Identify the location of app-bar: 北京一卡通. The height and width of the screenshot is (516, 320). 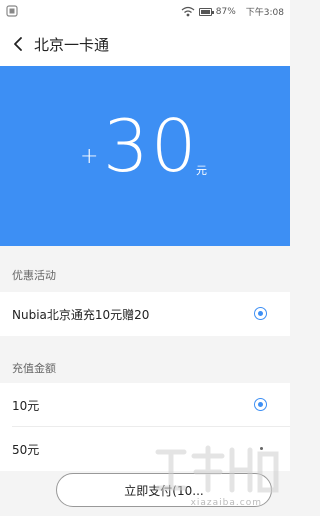
(145, 44).